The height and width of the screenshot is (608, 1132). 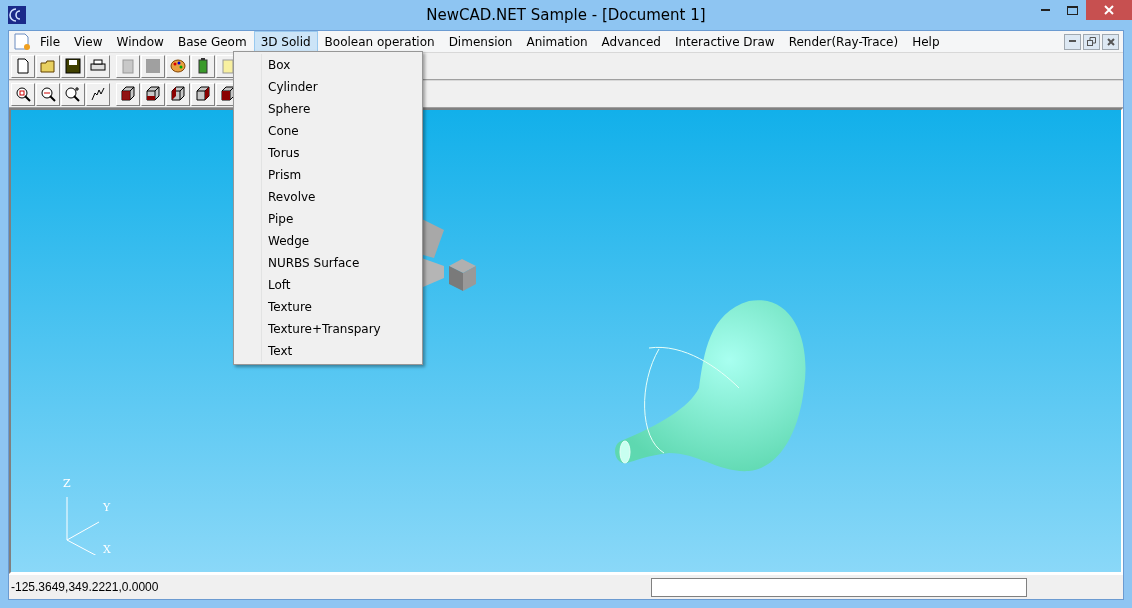 I want to click on open-folder-icon, so click(x=48, y=66).